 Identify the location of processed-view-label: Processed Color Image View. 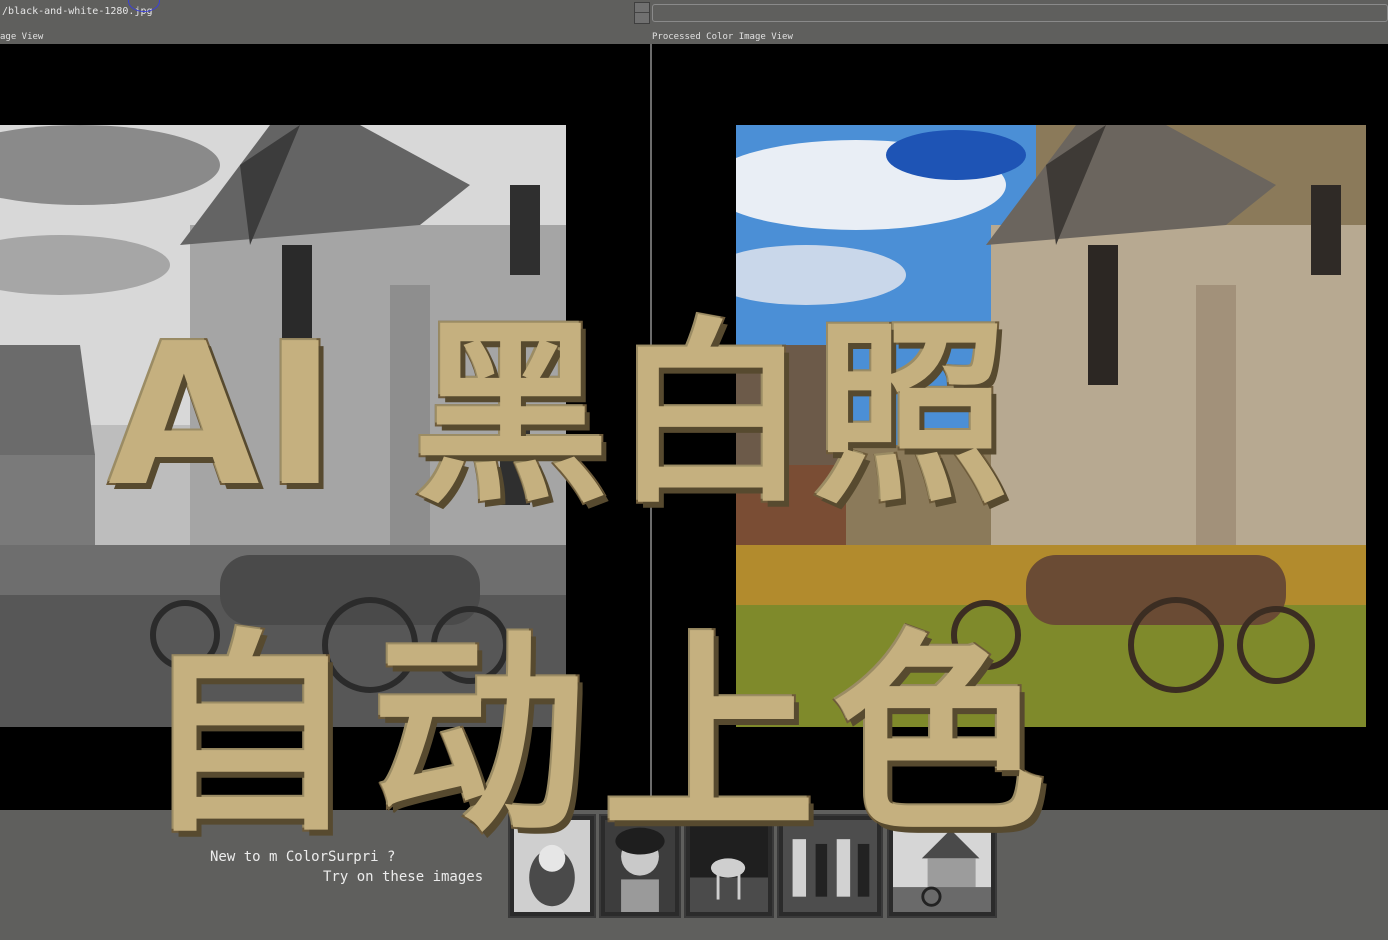
(722, 37).